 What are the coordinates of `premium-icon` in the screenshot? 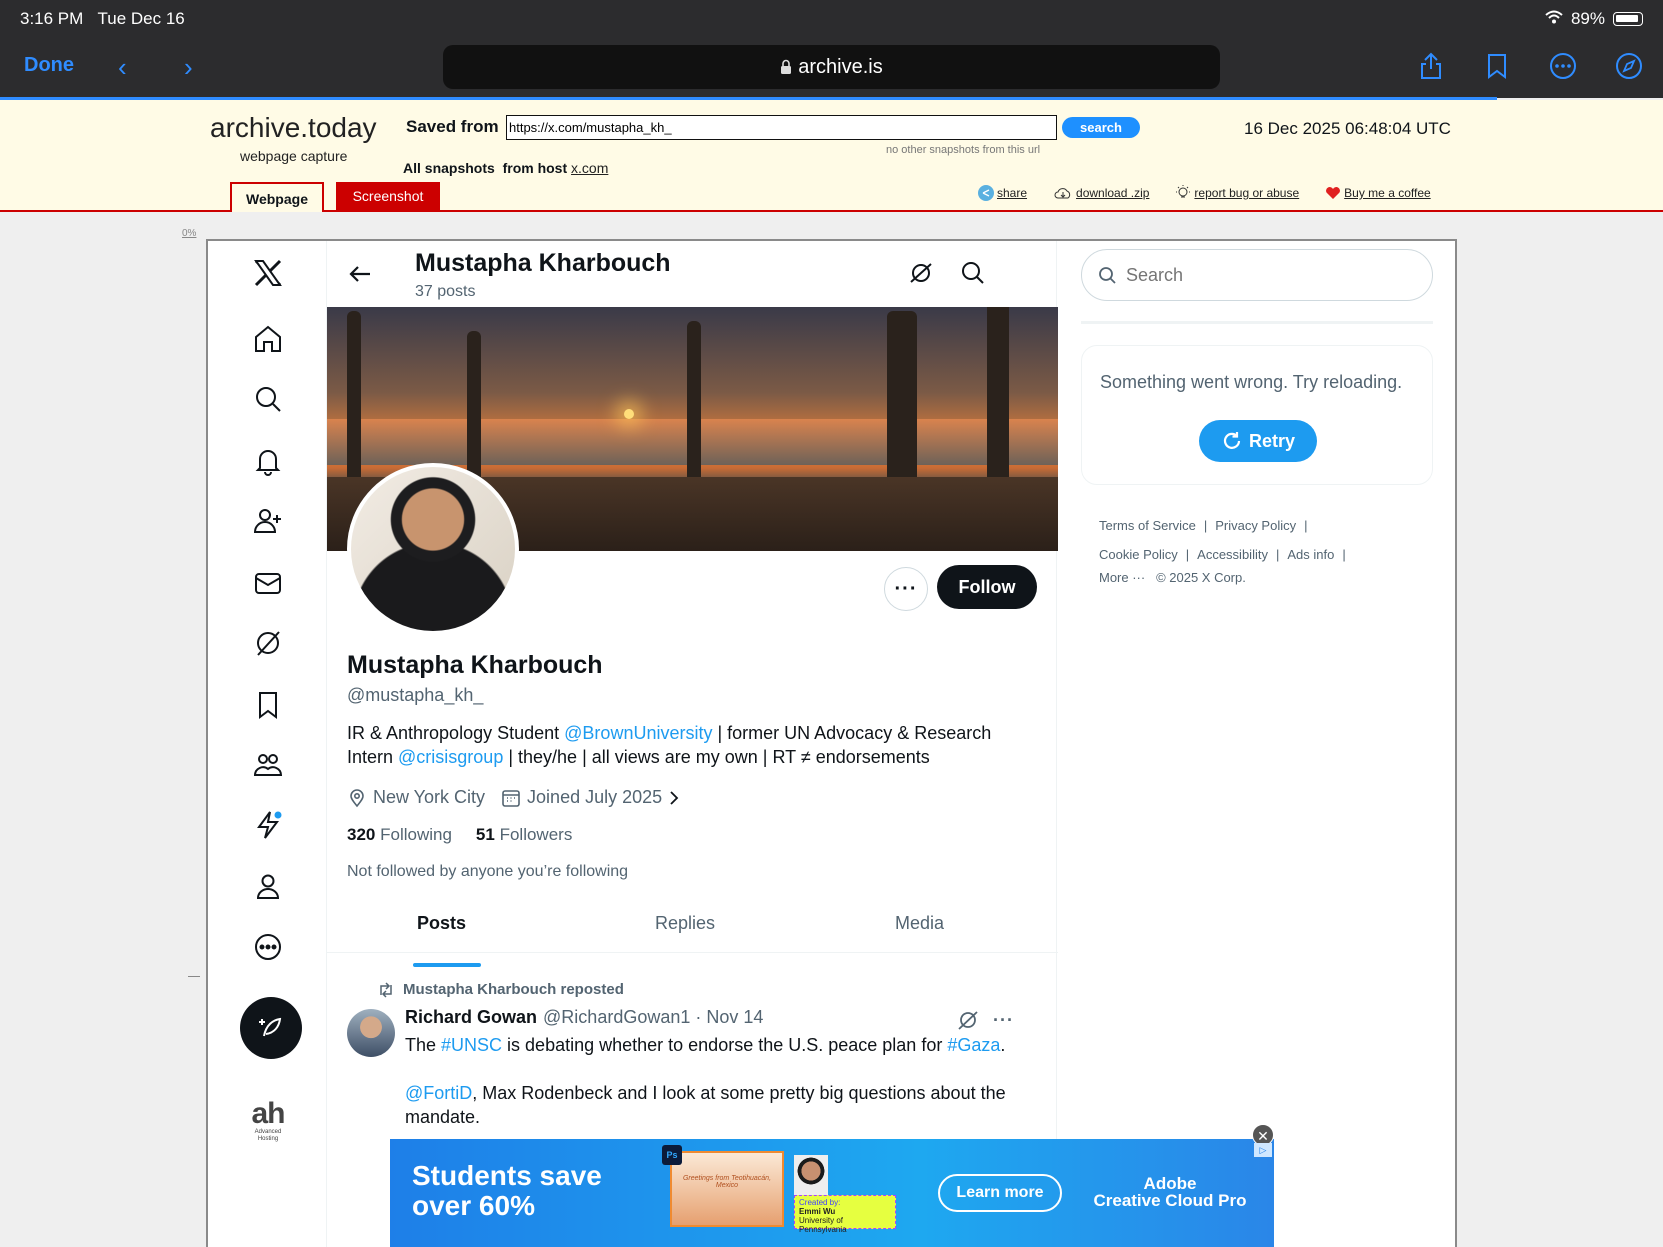 It's located at (268, 825).